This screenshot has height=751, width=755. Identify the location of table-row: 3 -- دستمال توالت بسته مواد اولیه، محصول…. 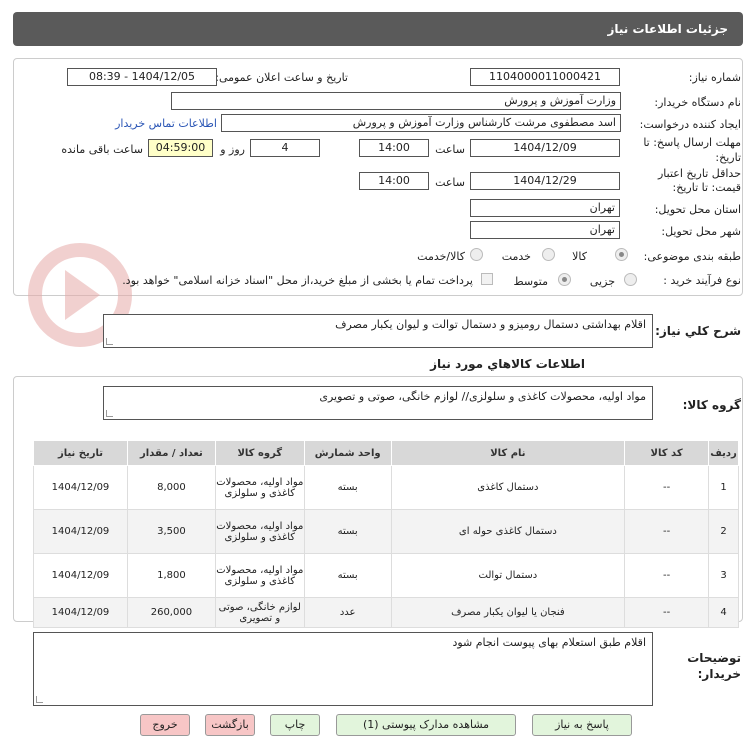
(386, 575).